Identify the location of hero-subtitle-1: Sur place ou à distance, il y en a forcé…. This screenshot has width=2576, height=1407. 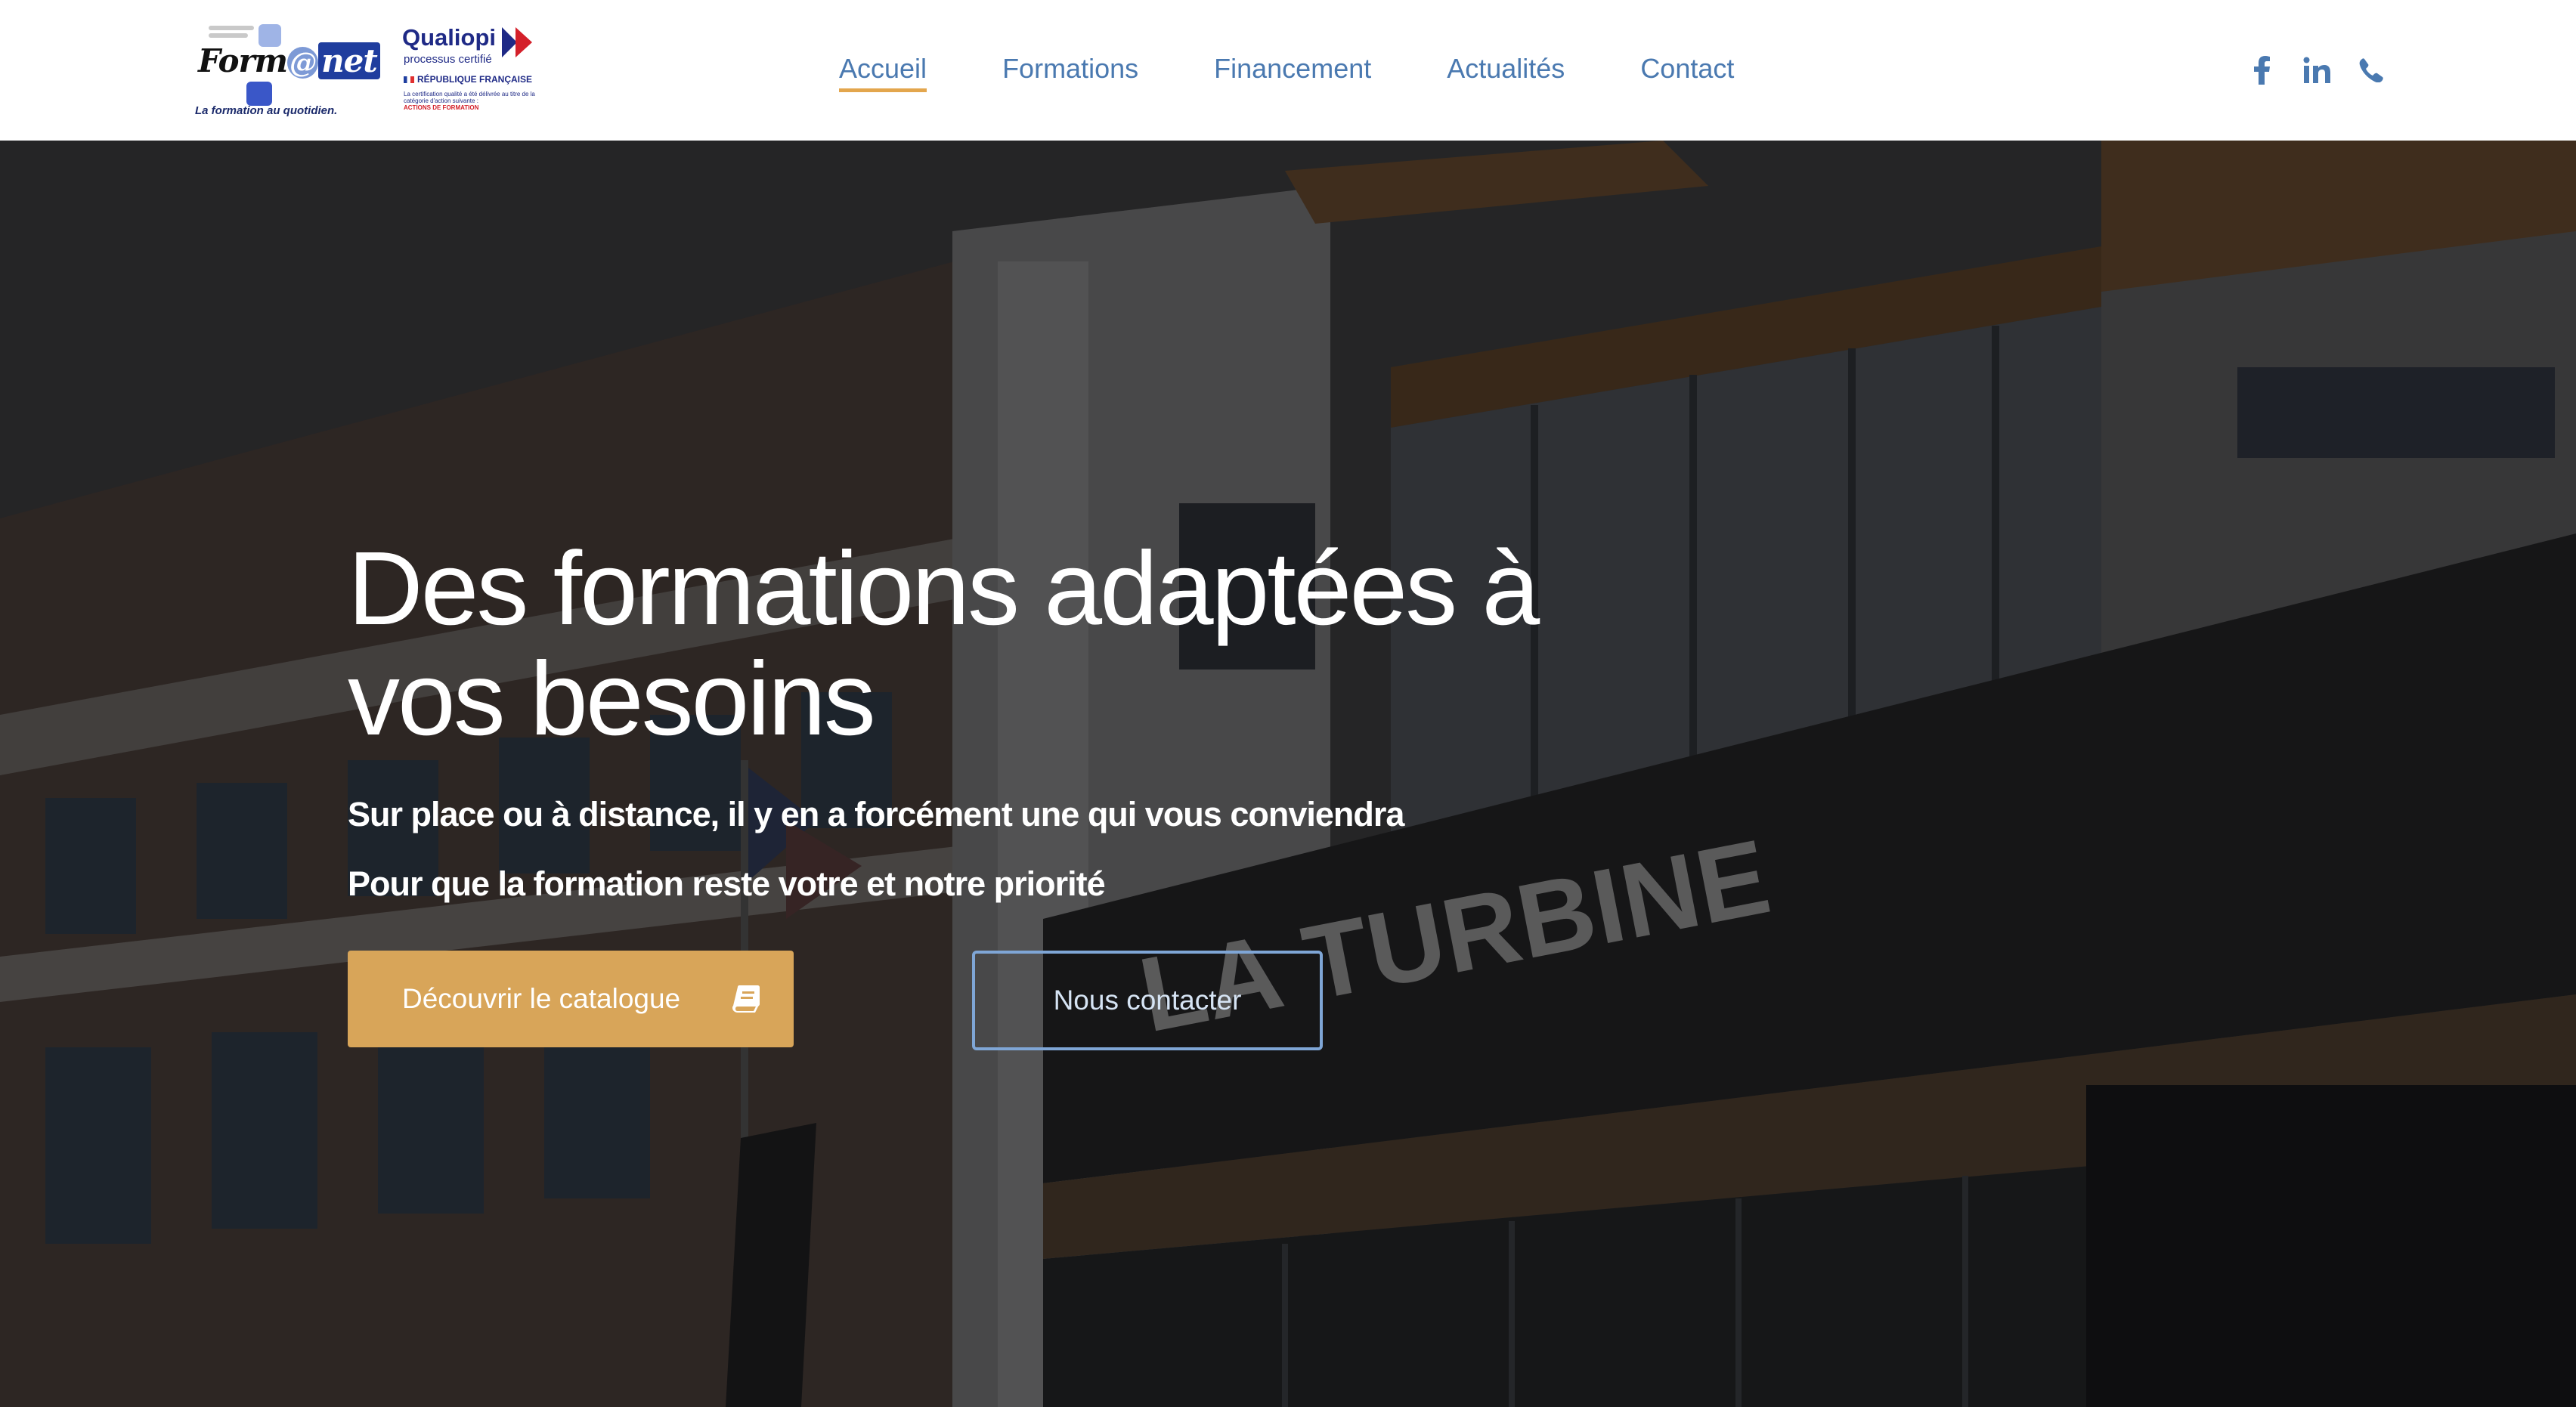
(876, 814).